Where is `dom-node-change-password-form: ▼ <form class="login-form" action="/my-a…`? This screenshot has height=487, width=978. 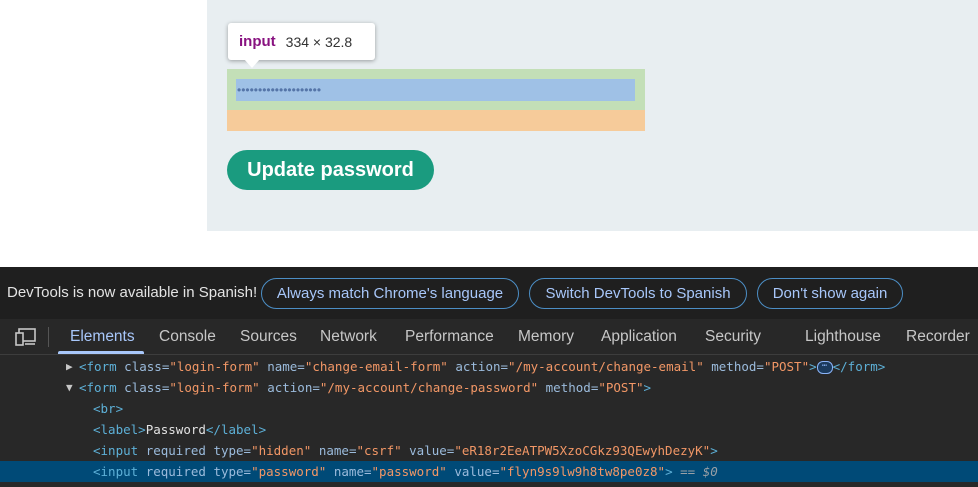 dom-node-change-password-form: ▼ <form class="login-form" action="/my-a… is located at coordinates (489, 387).